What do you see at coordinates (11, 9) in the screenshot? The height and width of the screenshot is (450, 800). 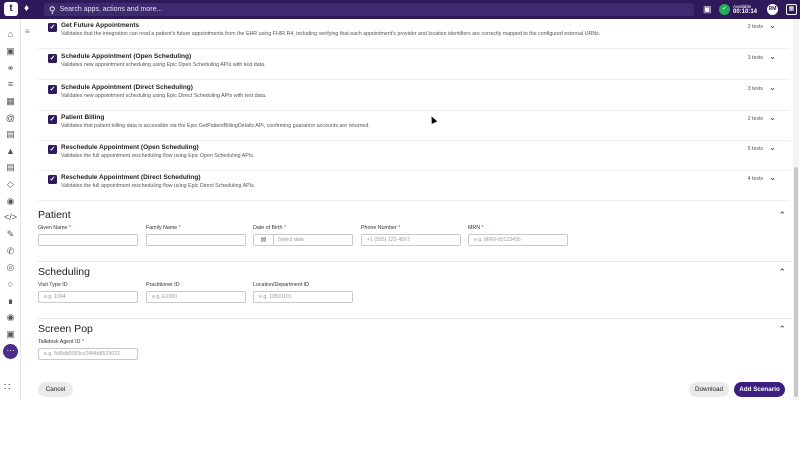 I see `talkdesk-logo: t` at bounding box center [11, 9].